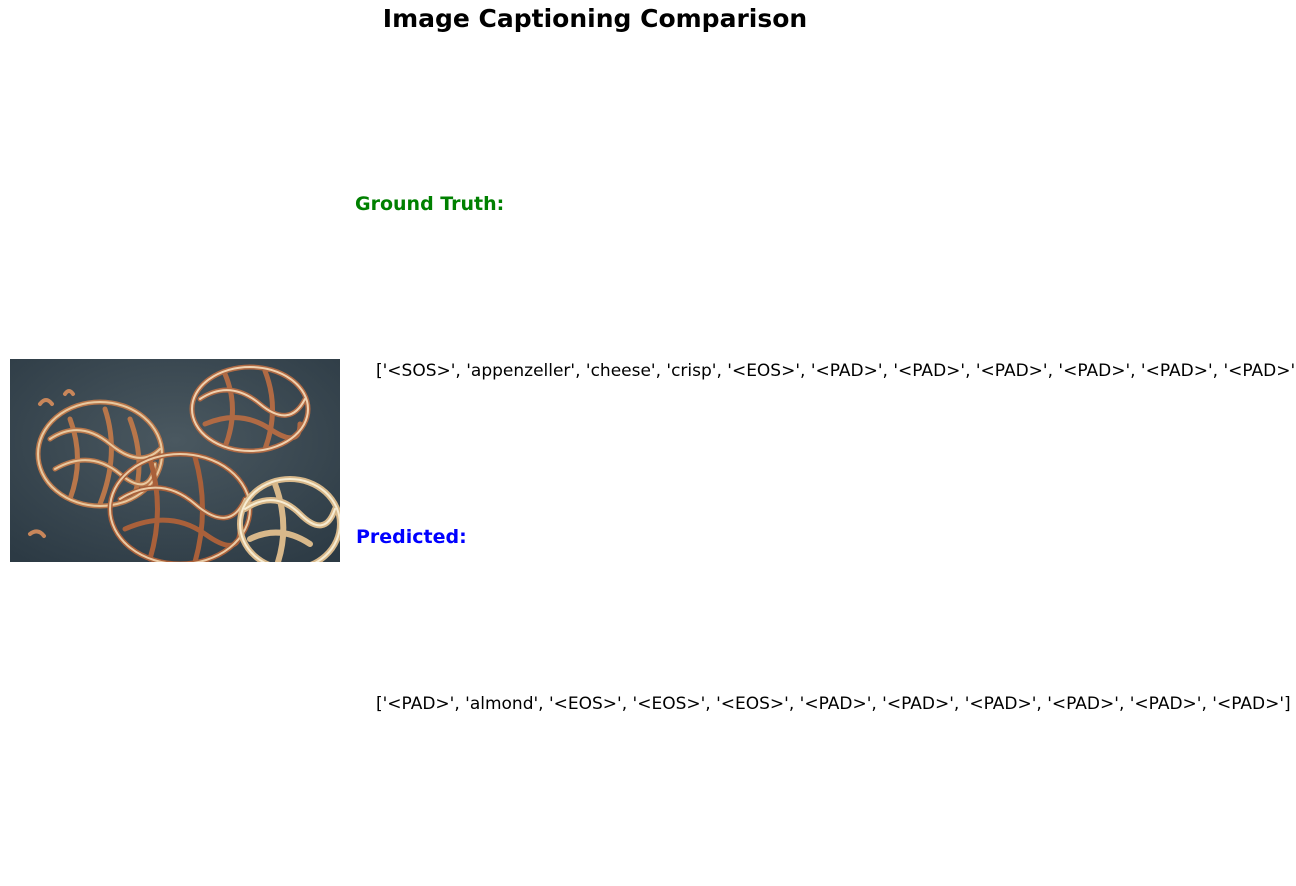 The image size is (1296, 886). Describe the element at coordinates (430, 204) in the screenshot. I see `ground-truth-label: Ground Truth:` at that location.